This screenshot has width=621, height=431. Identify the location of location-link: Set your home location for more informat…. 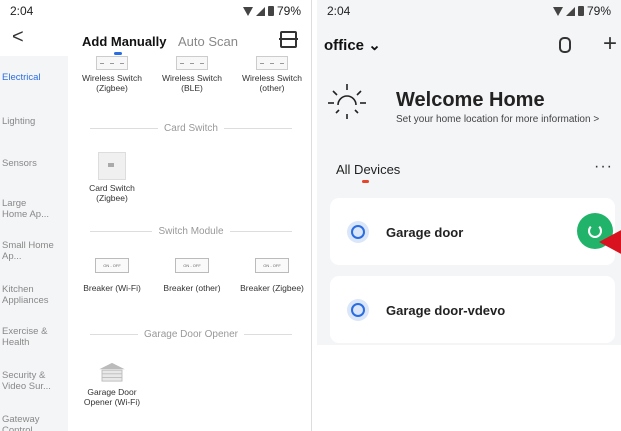
(497, 119).